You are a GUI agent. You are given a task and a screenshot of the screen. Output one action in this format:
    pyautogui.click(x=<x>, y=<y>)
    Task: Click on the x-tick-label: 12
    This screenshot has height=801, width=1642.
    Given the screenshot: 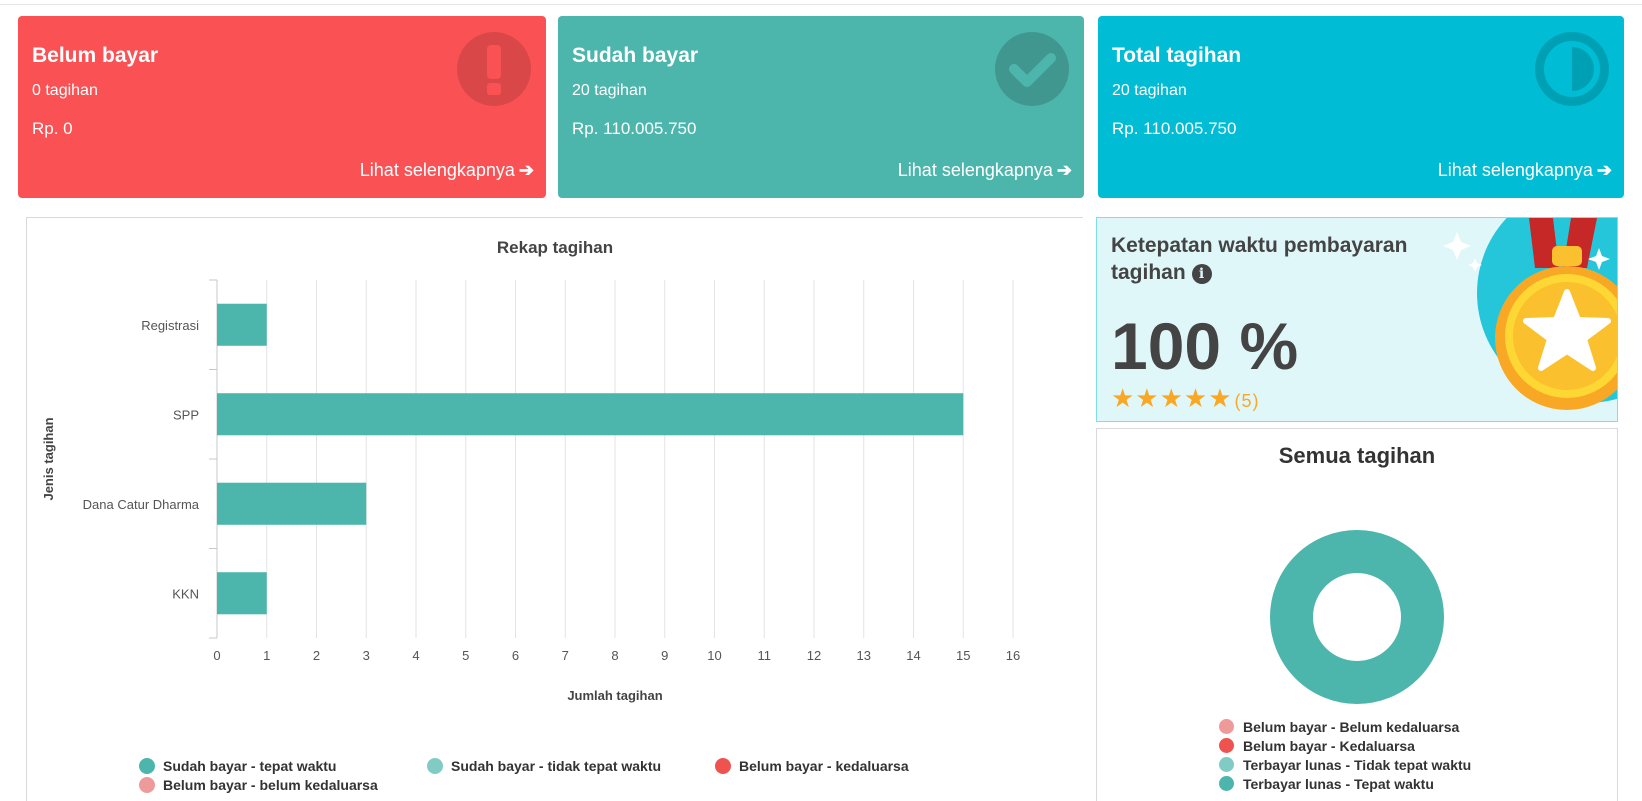 What is the action you would take?
    pyautogui.click(x=814, y=655)
    